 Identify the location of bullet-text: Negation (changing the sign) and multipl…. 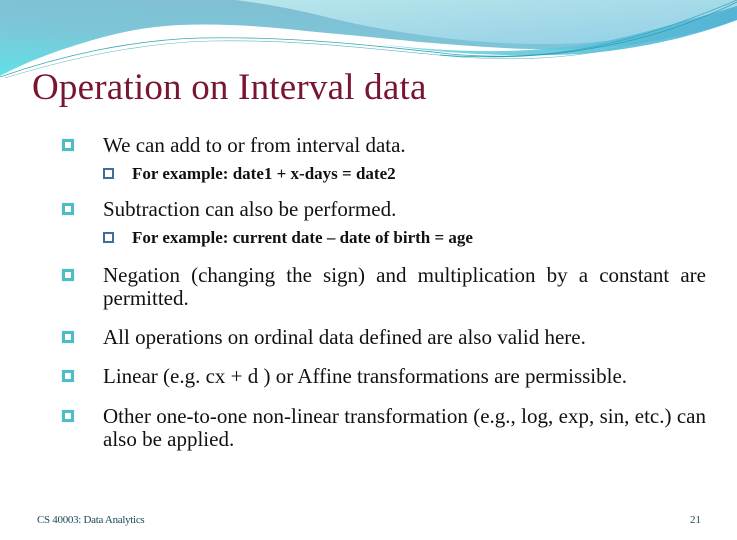
(404, 286).